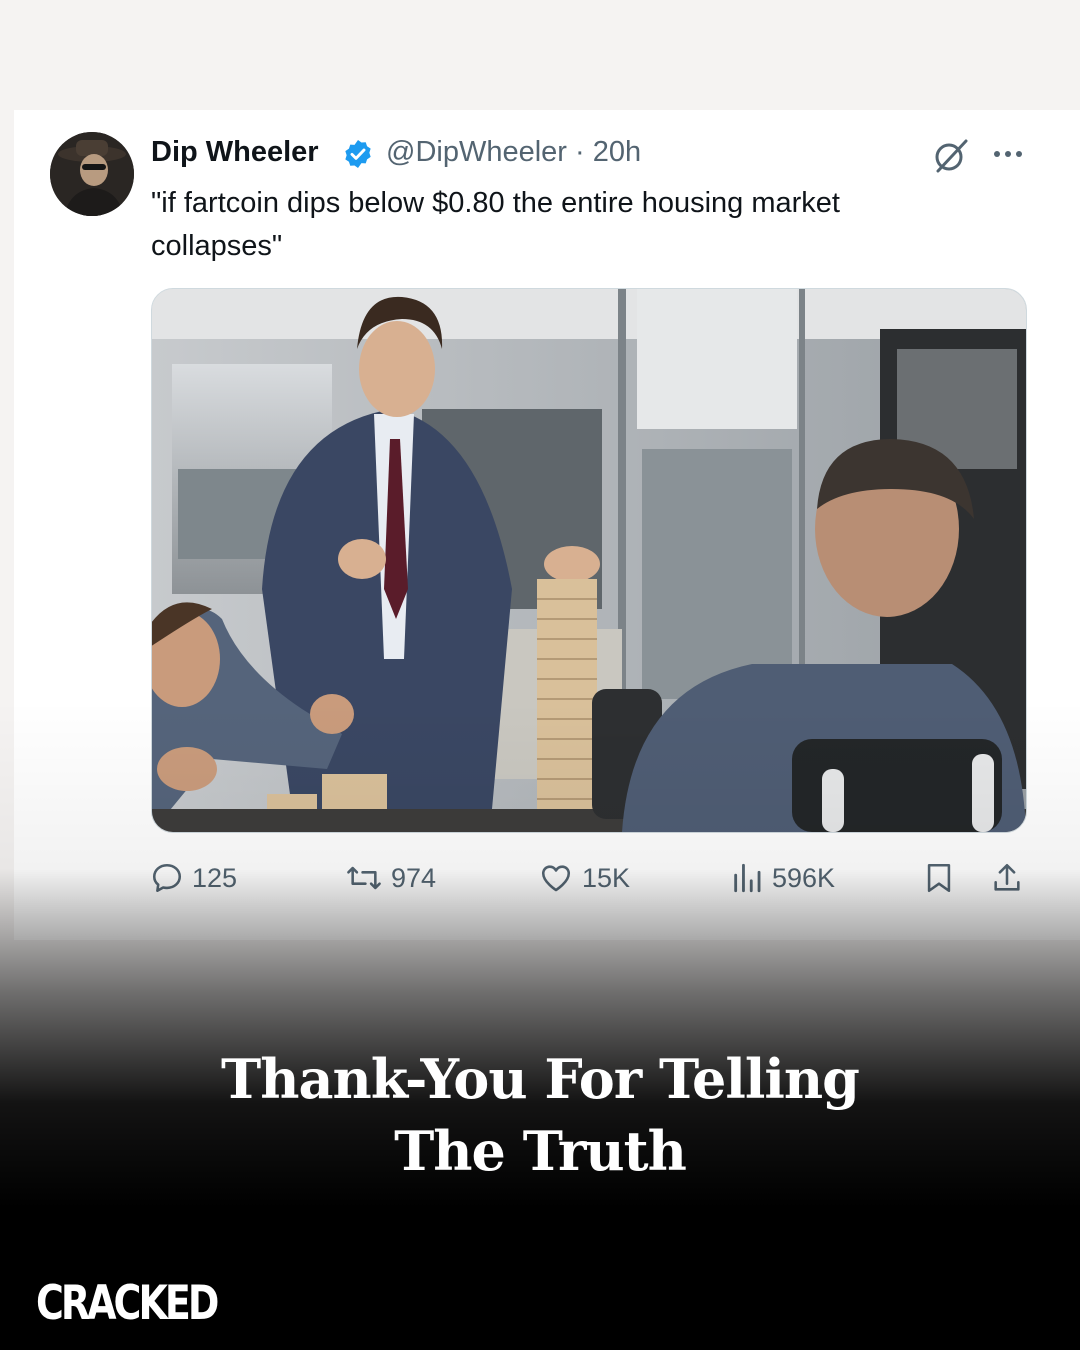 The image size is (1080, 1350). What do you see at coordinates (804, 877) in the screenshot?
I see `views-count: 596K` at bounding box center [804, 877].